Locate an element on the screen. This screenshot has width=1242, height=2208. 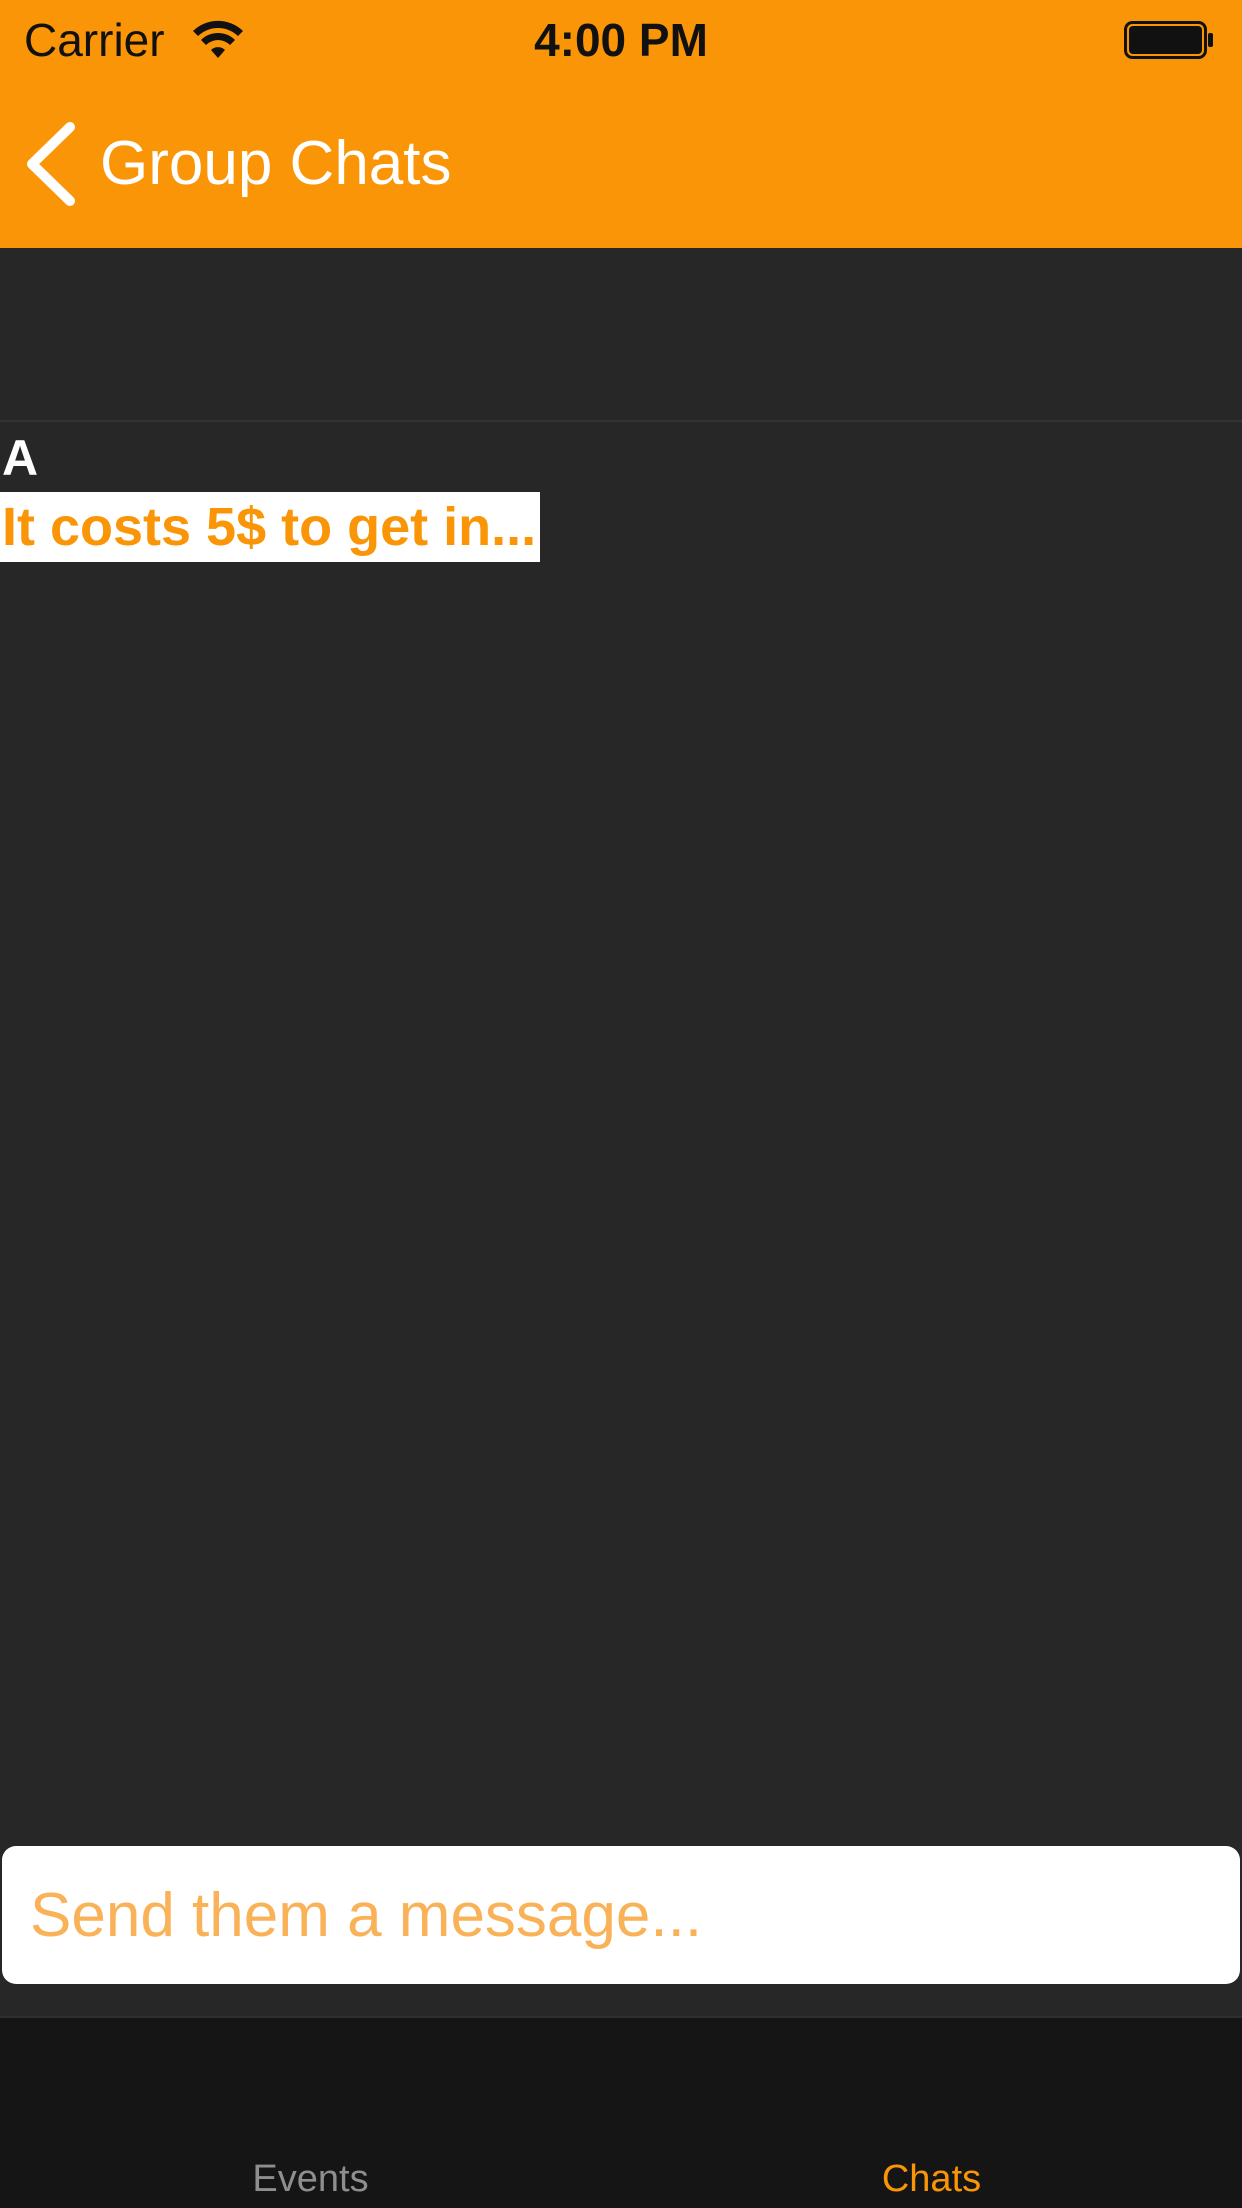
chevron-left-icon is located at coordinates (51, 164).